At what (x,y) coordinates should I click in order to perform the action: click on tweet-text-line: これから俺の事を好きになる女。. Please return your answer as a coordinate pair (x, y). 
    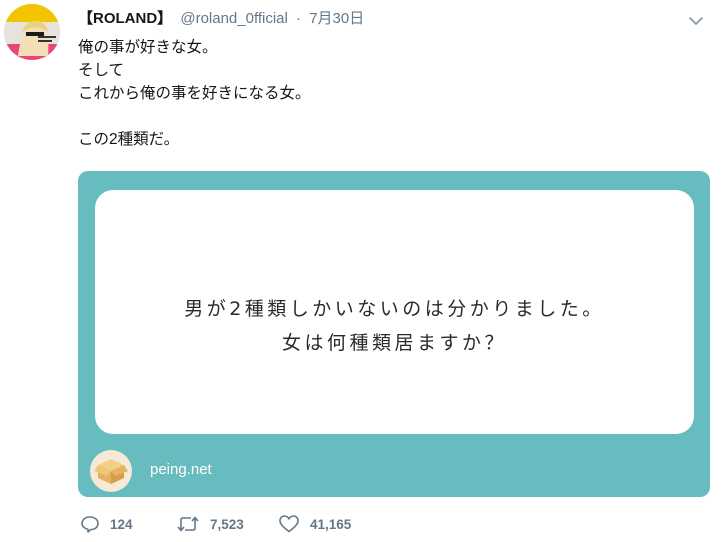
    Looking at the image, I should click on (194, 93).